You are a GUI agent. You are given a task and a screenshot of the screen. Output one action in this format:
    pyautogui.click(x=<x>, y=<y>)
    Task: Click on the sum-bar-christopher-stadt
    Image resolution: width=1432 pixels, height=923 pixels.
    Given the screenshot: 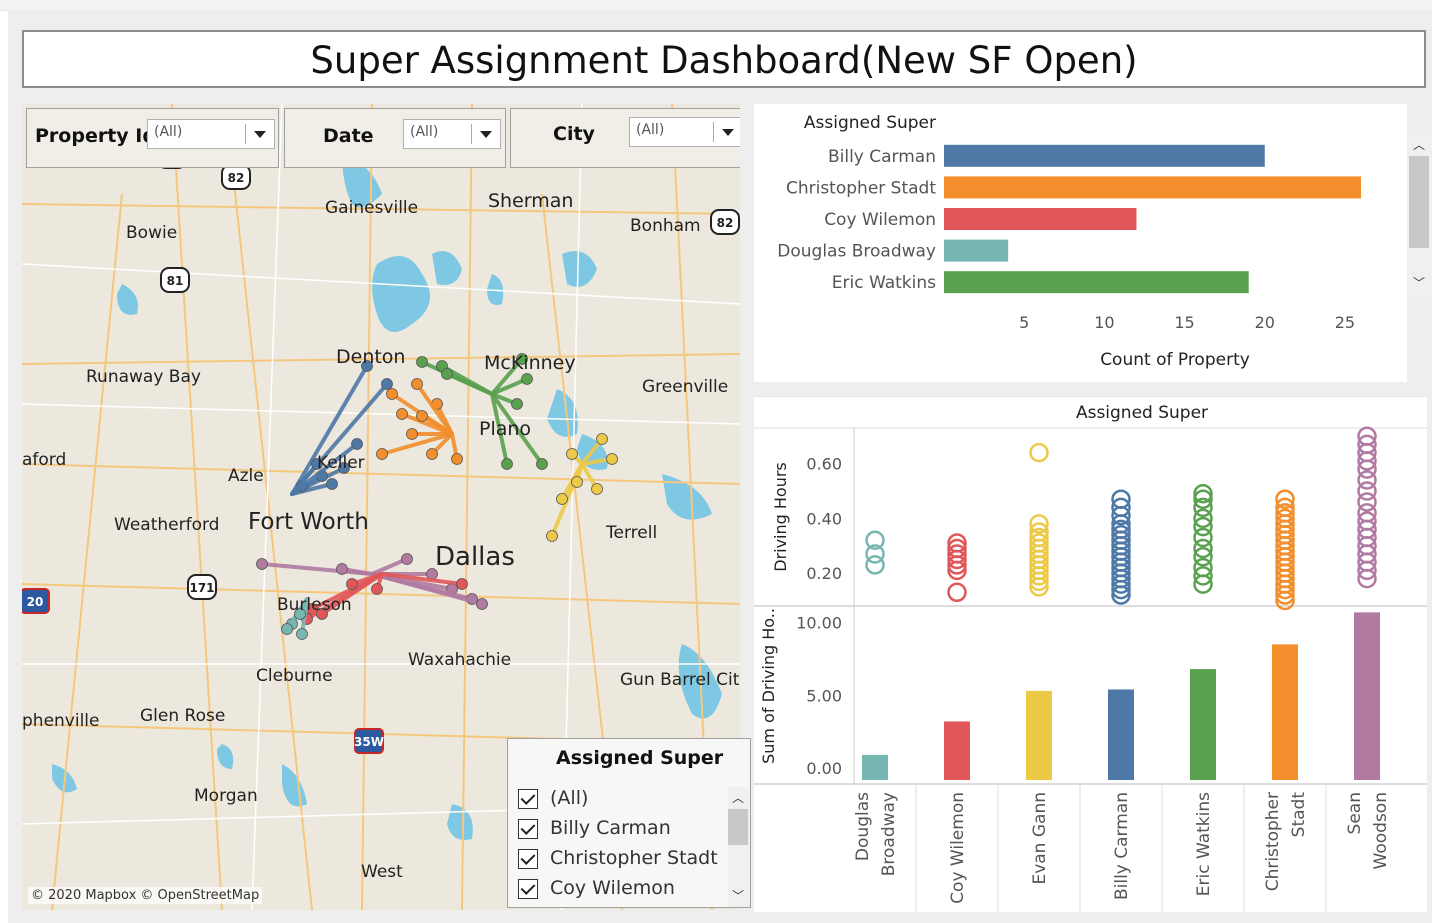 What is the action you would take?
    pyautogui.click(x=1285, y=712)
    